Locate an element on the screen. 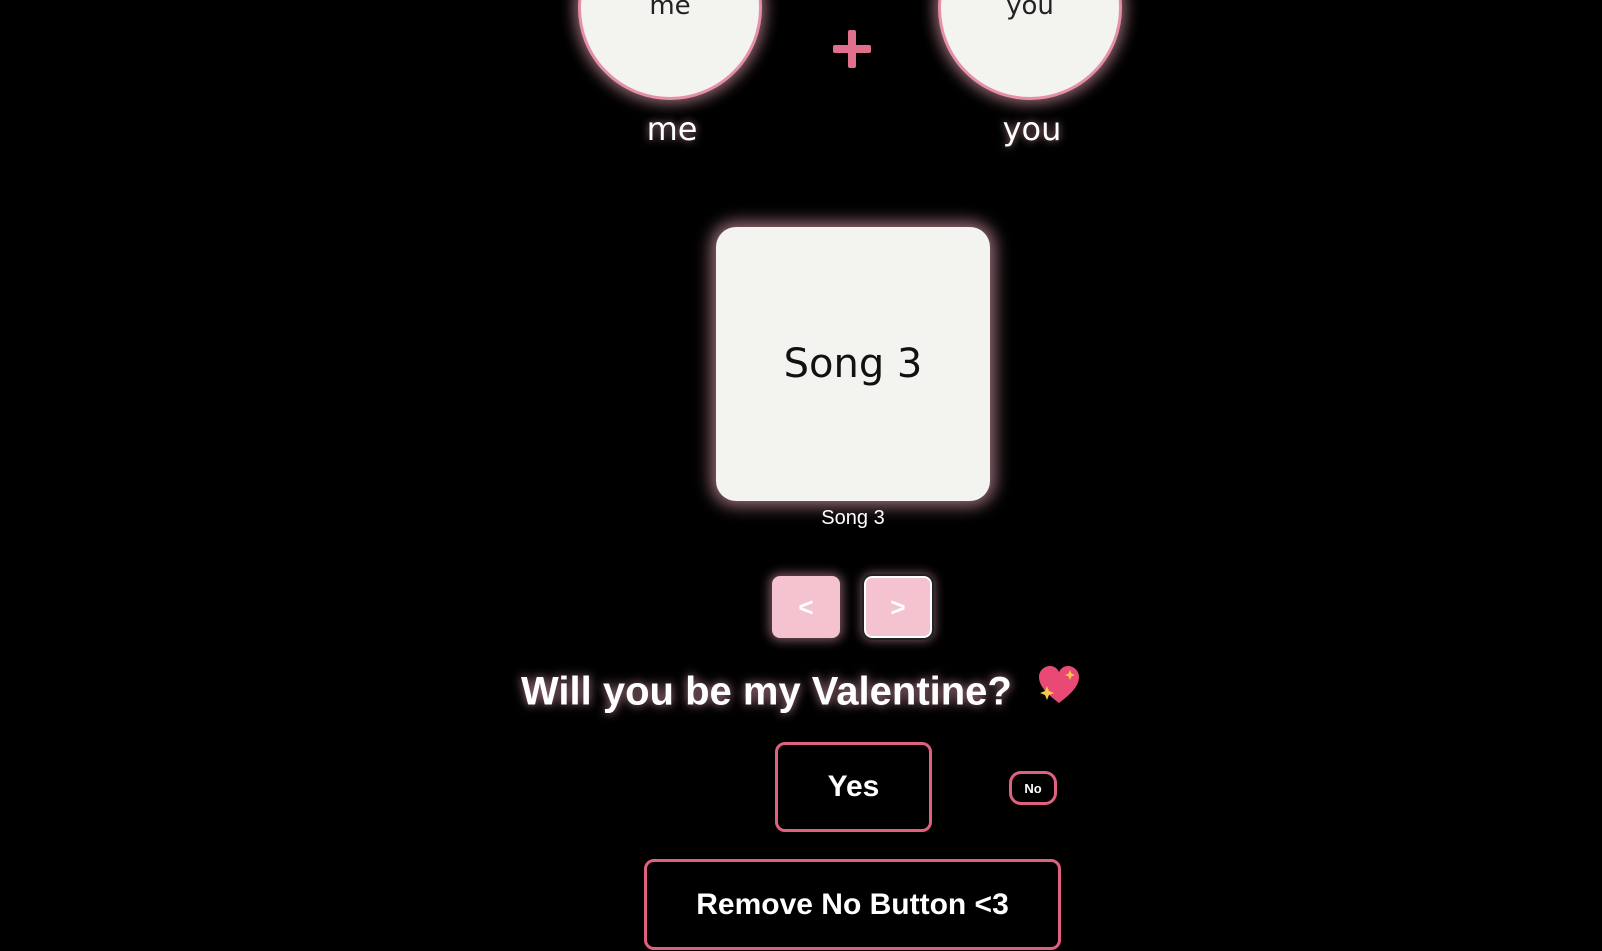 The image size is (1602, 951). previous-song-button: < is located at coordinates (806, 607).